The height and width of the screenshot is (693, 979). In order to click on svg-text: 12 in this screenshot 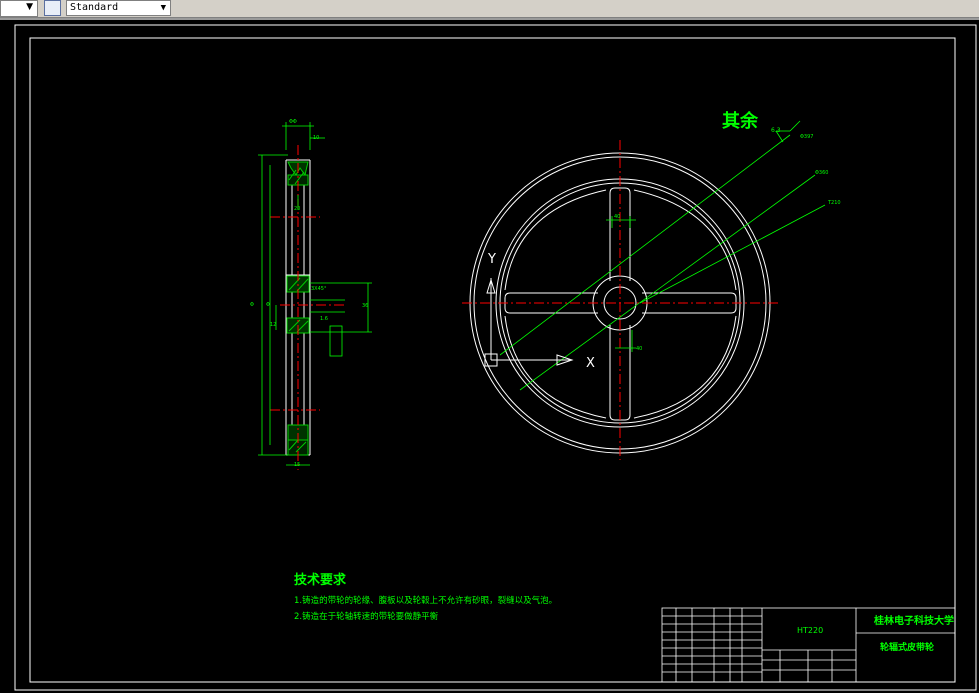, I will do `click(273, 325)`.